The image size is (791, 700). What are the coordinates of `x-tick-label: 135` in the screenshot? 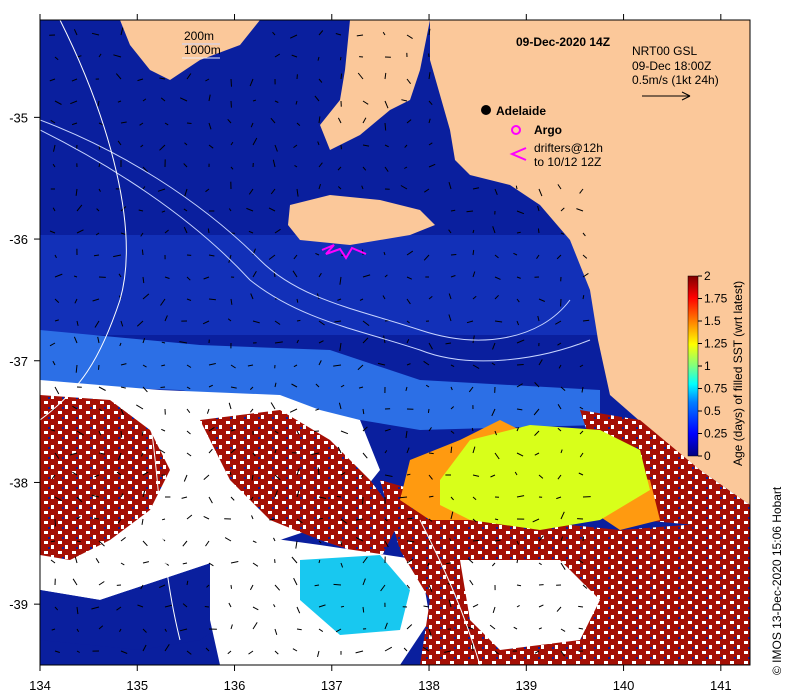 It's located at (137, 685).